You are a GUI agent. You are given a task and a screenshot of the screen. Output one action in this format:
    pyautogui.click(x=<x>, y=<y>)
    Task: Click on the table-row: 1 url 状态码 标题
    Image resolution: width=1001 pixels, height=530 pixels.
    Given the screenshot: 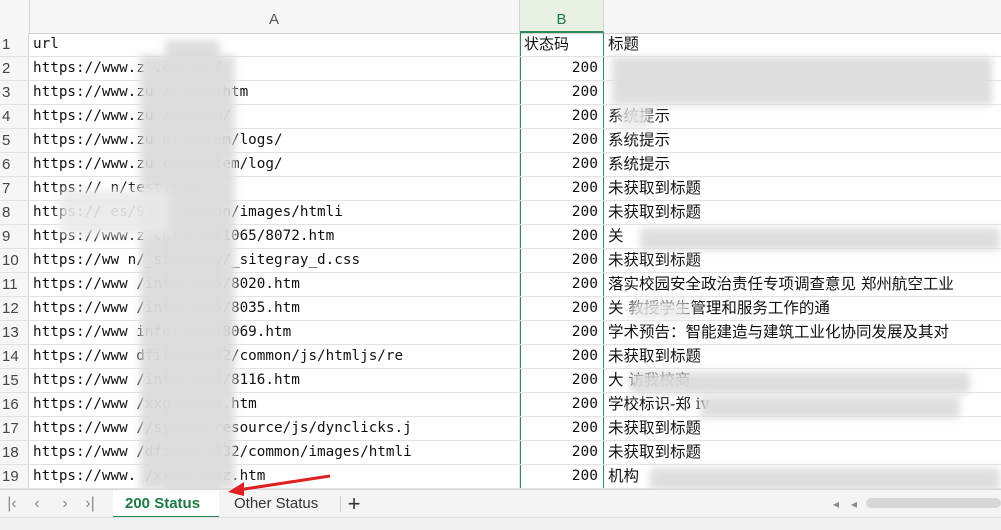 What is the action you would take?
    pyautogui.click(x=500, y=45)
    